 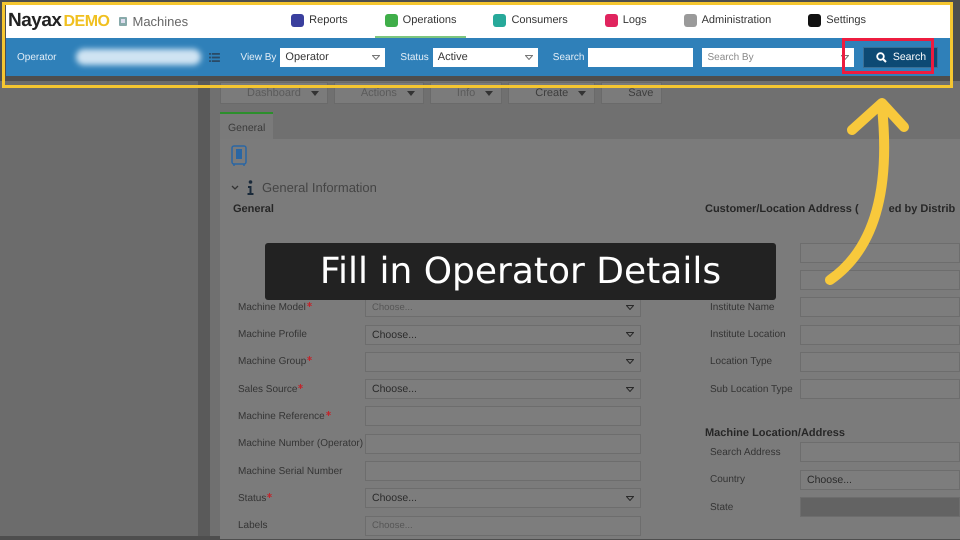 What do you see at coordinates (272, 334) in the screenshot?
I see `field-label: Machine Profile` at bounding box center [272, 334].